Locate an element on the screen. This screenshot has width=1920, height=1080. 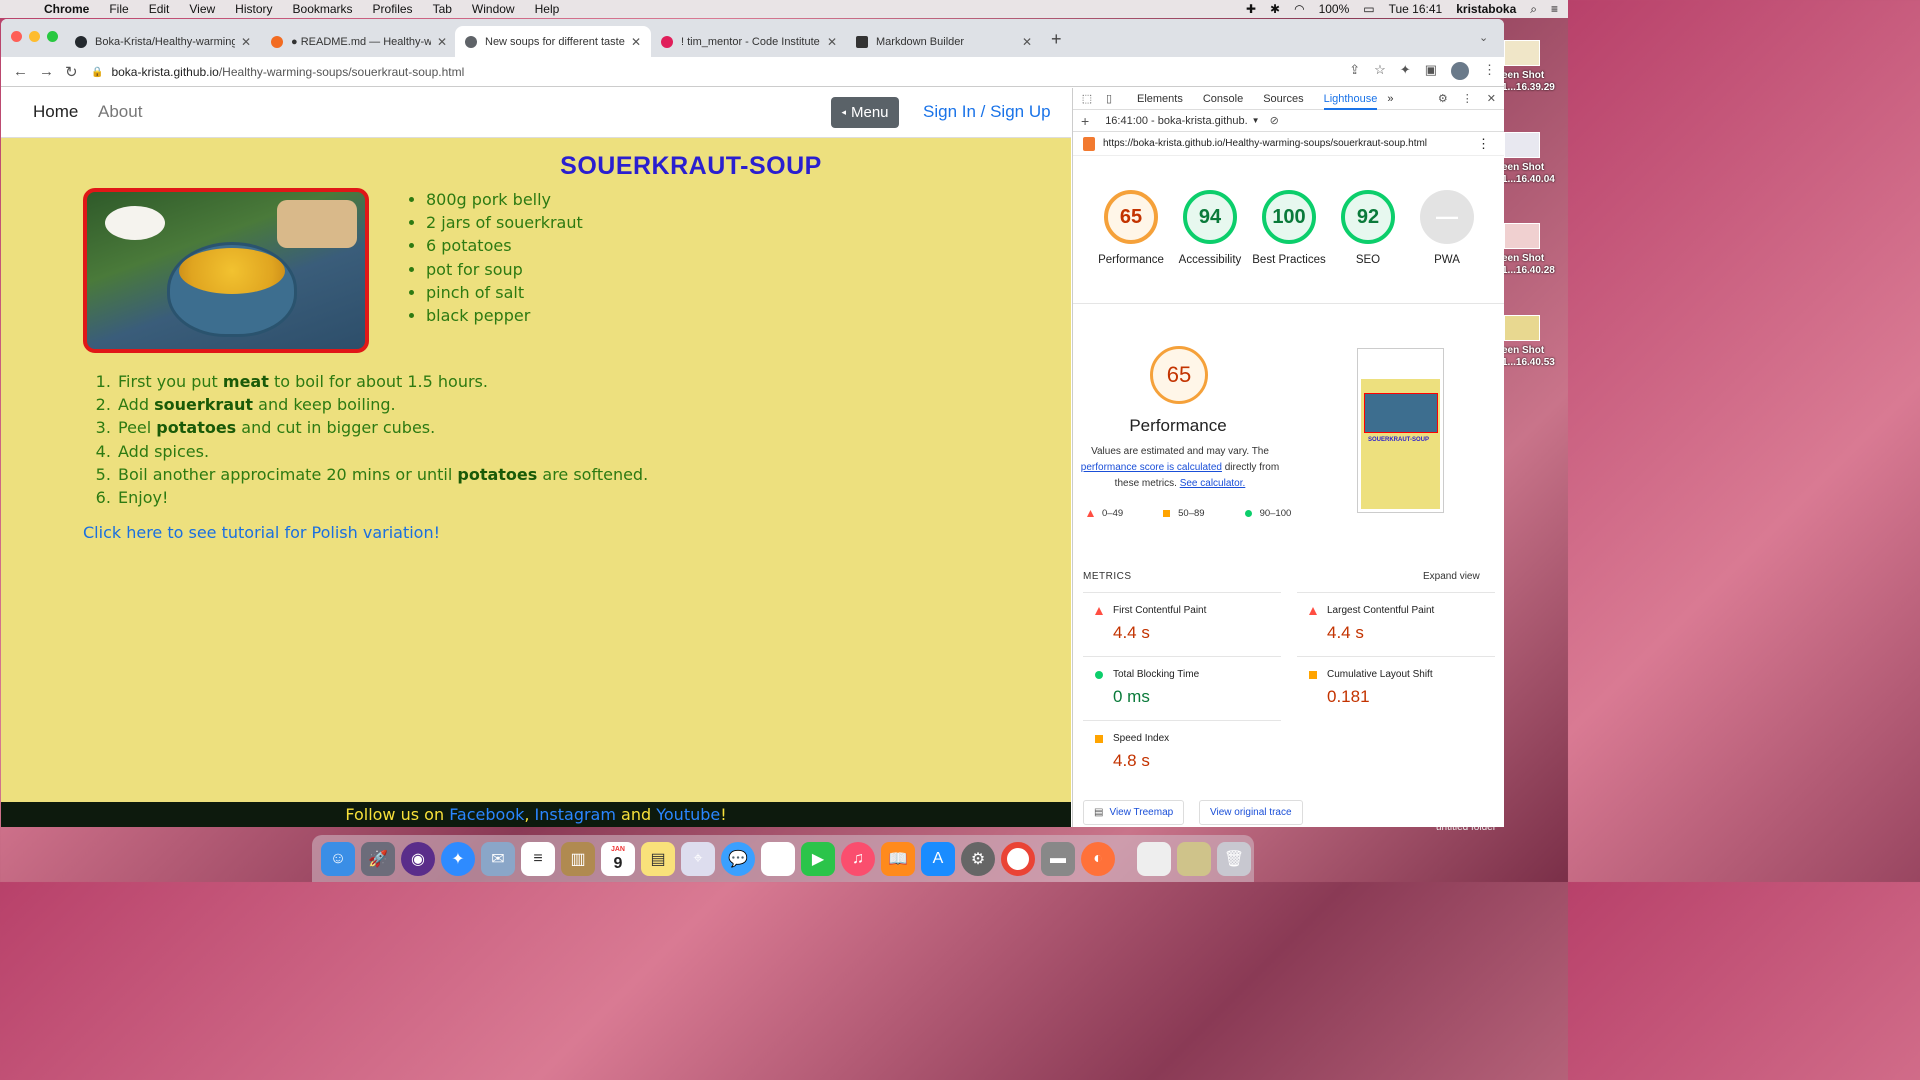
menu-button: ◂ Menu is located at coordinates (865, 112).